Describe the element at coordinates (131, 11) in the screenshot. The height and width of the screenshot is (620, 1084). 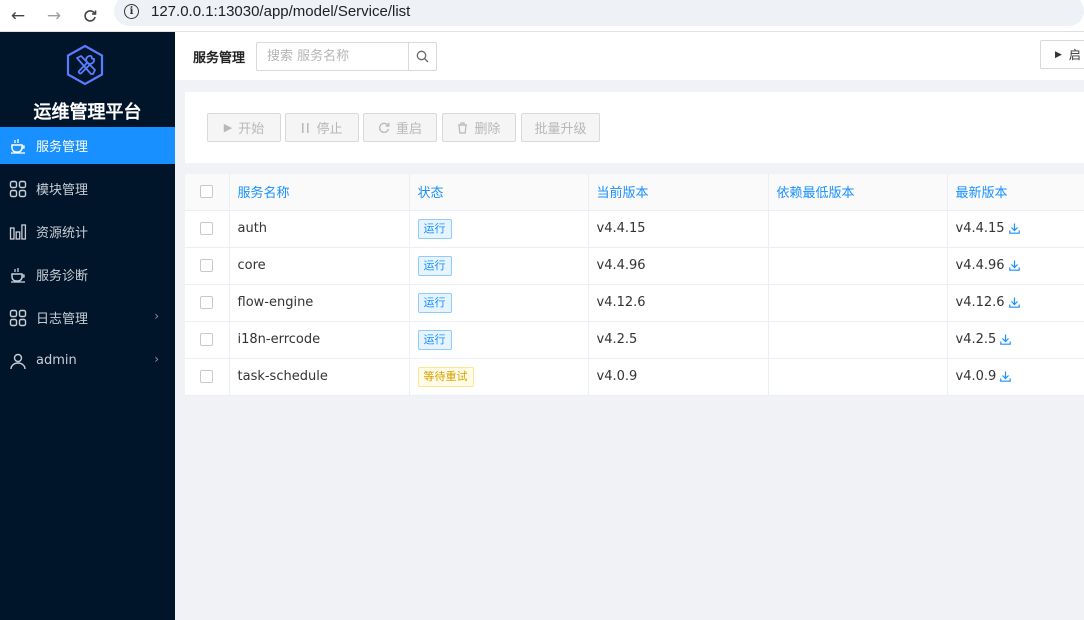
I see `info-icon: i` at that location.